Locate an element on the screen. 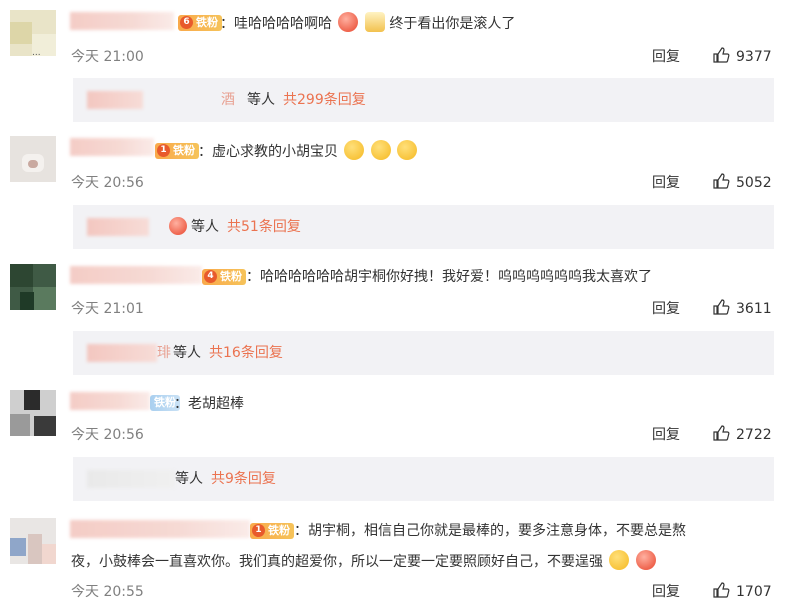 The width and height of the screenshot is (787, 609). like-count: 3611 is located at coordinates (754, 309).